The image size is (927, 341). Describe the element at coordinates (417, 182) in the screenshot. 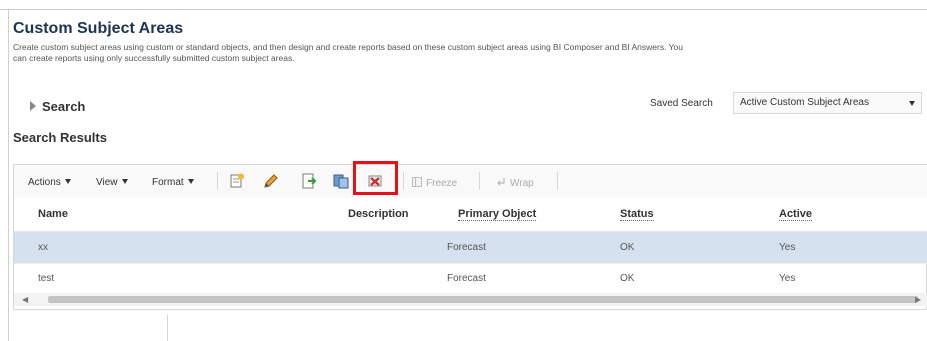

I see `freeze-icon` at that location.